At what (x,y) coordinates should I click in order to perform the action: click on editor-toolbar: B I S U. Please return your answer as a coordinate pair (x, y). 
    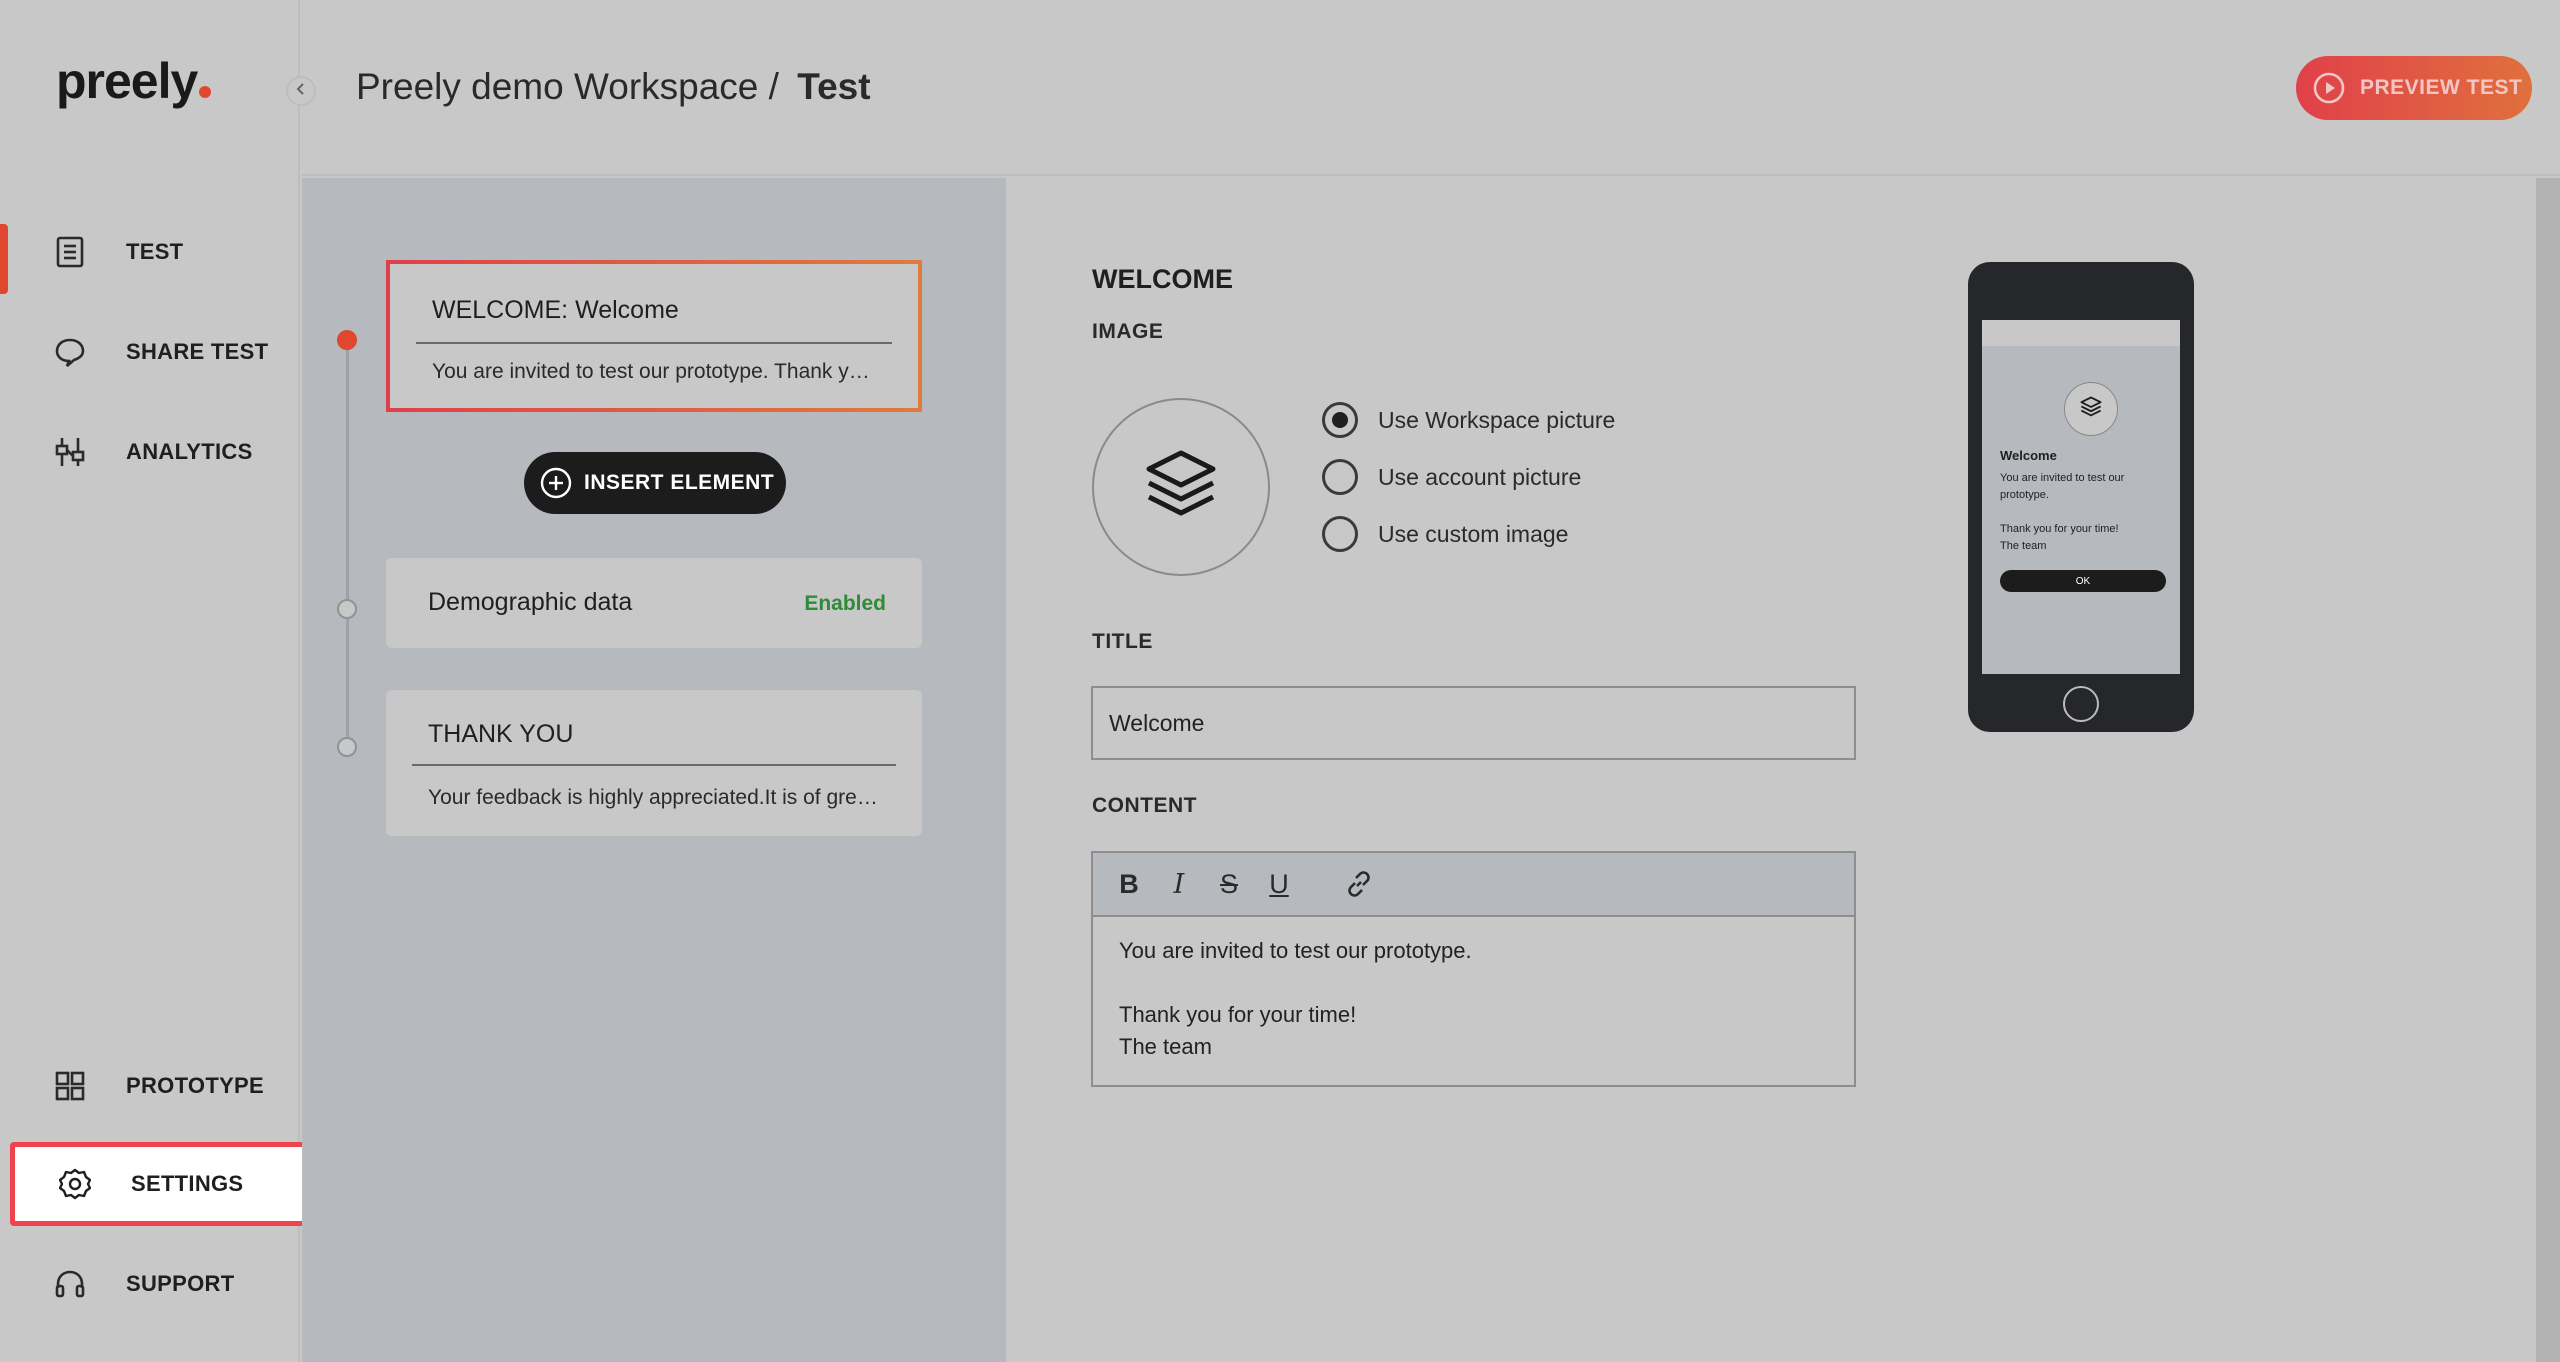
    Looking at the image, I should click on (1473, 885).